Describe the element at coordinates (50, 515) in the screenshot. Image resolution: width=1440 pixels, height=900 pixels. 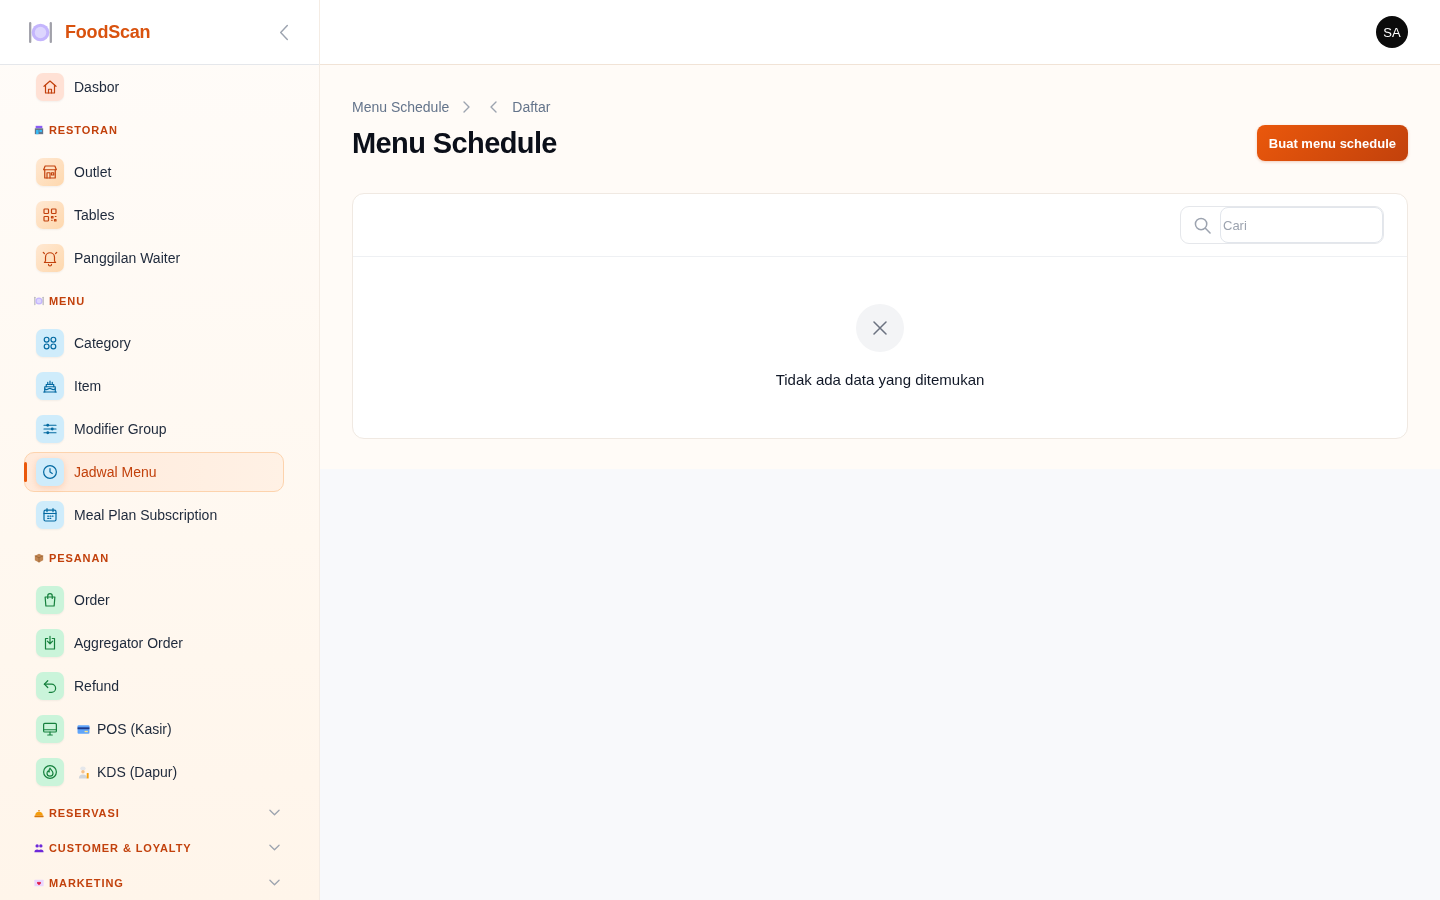
I see `calendar-icon` at that location.